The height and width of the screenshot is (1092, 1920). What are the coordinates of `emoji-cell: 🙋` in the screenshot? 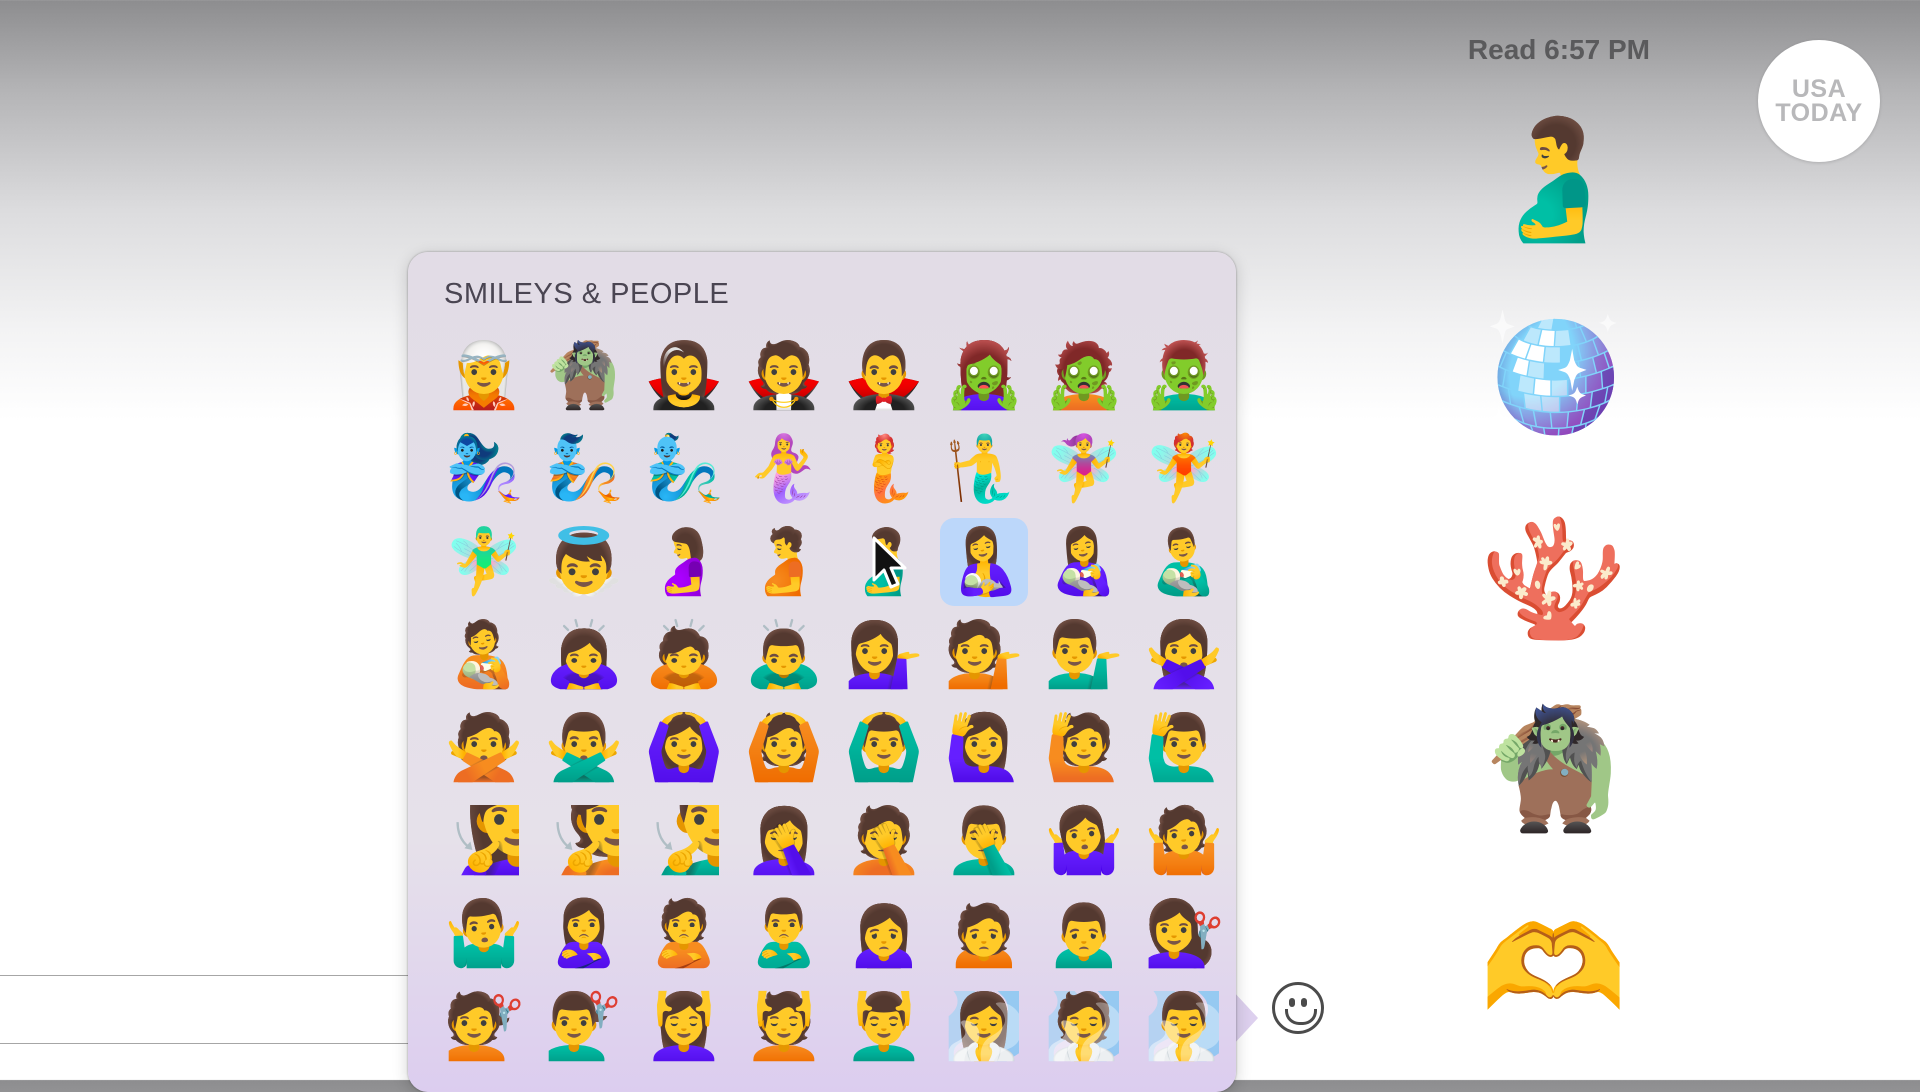 It's located at (1084, 748).